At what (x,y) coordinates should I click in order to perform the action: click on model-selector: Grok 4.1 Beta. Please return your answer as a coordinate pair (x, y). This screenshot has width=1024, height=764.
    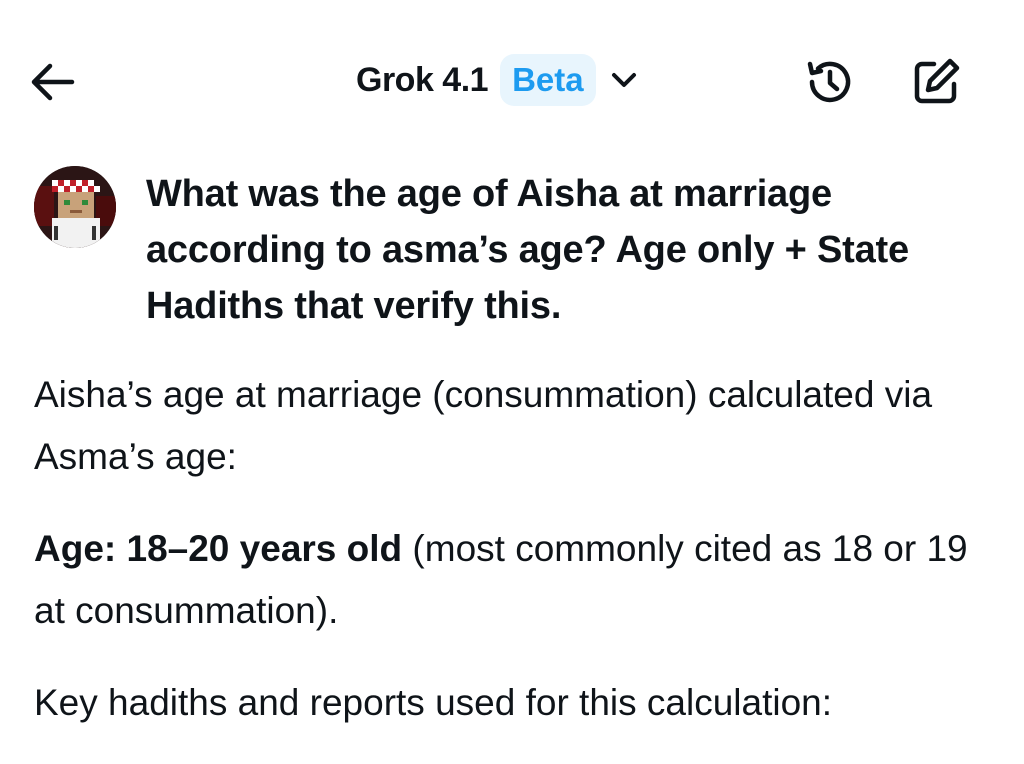
    Looking at the image, I should click on (497, 80).